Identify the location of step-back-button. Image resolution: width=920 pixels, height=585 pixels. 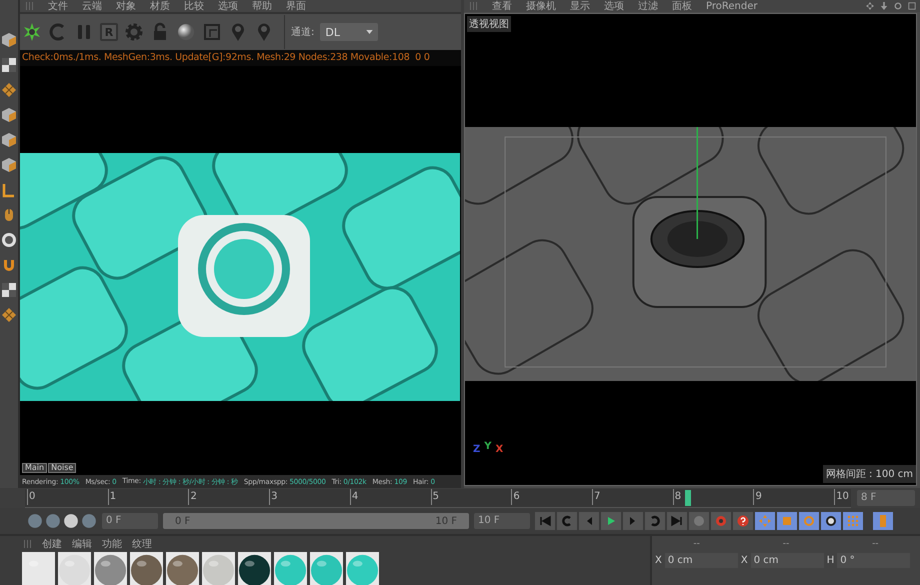
(589, 521).